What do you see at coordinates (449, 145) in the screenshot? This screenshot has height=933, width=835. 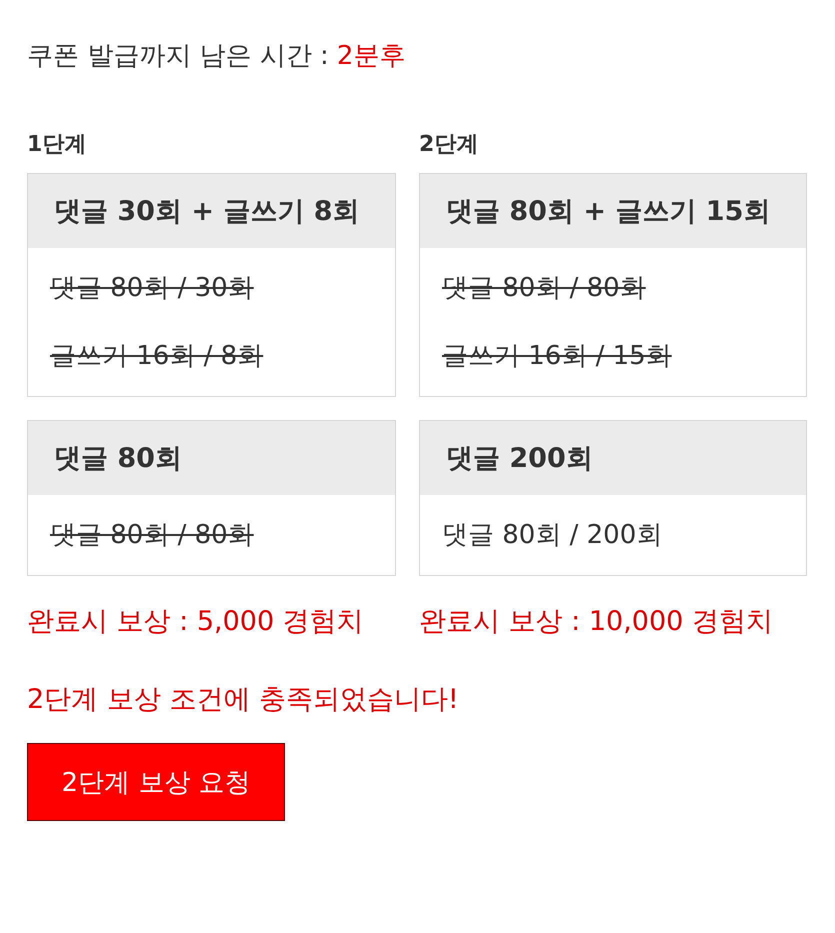 I see `stage-title: 2단계` at bounding box center [449, 145].